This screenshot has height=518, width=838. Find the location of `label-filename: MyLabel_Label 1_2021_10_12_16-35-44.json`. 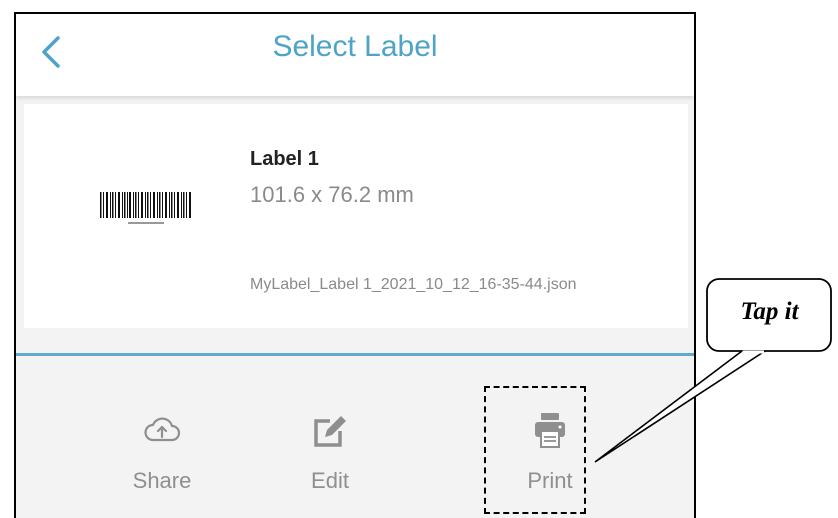

label-filename: MyLabel_Label 1_2021_10_12_16-35-44.json is located at coordinates (413, 284).